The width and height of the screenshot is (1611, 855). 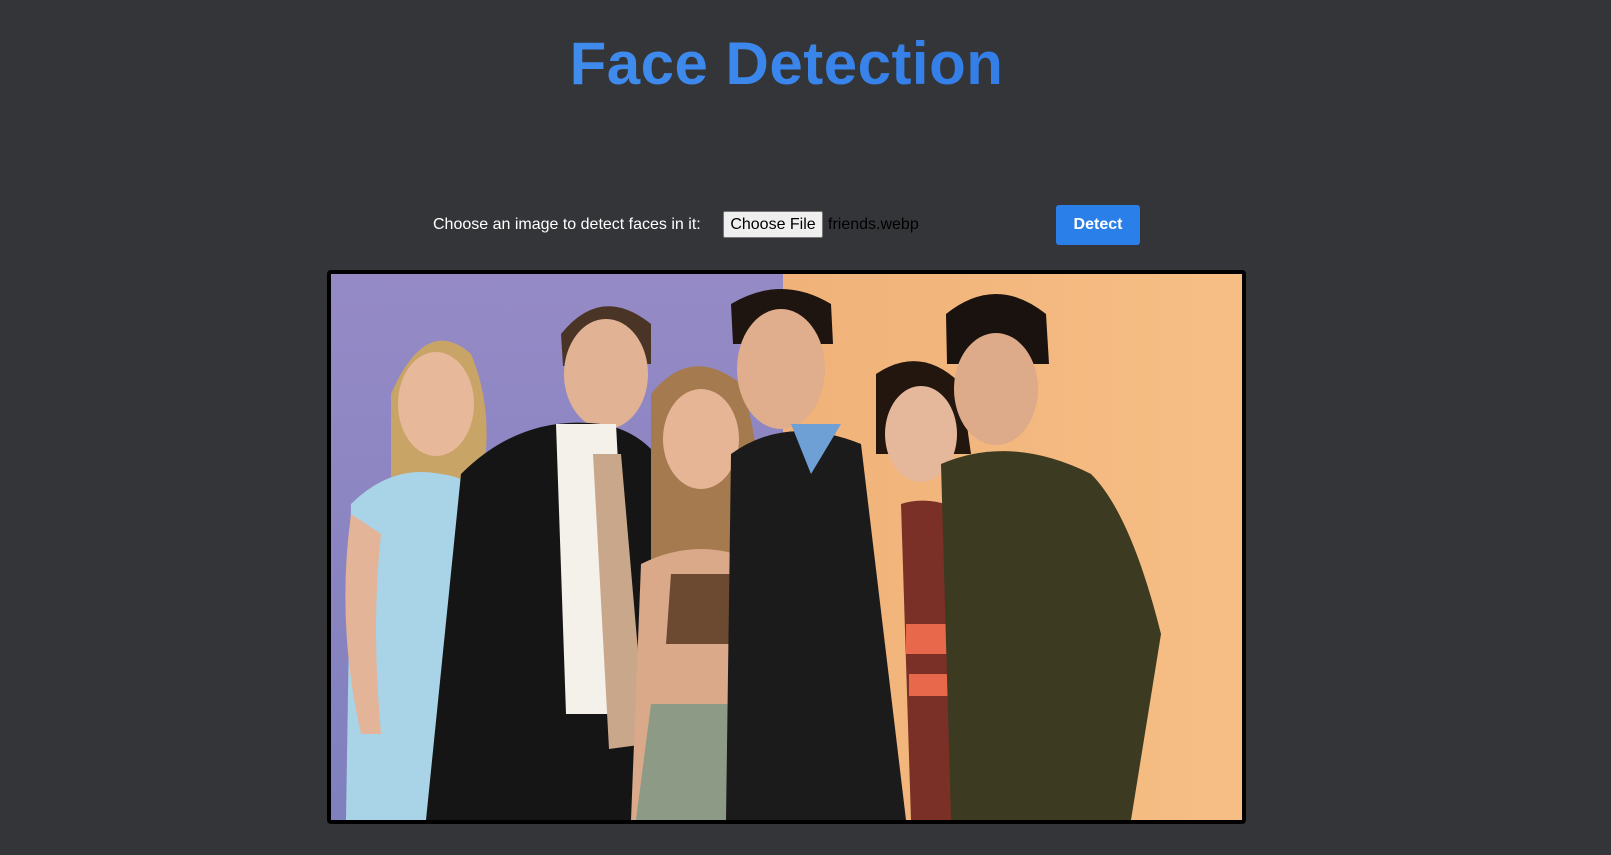 I want to click on file-input-label: Choose an image to detect faces in it:, so click(x=567, y=224).